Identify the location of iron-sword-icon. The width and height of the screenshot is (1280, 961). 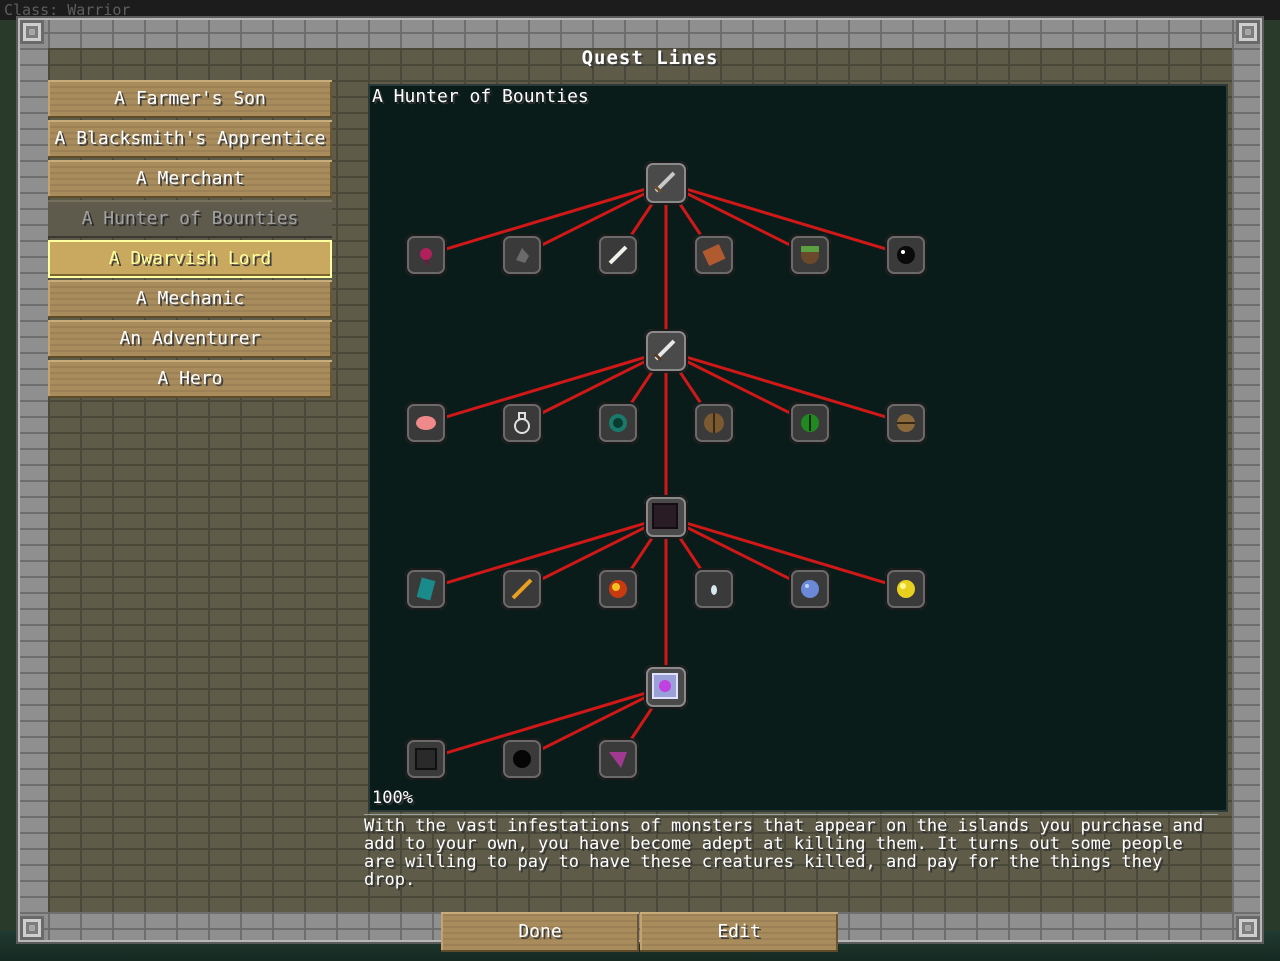
(664, 182).